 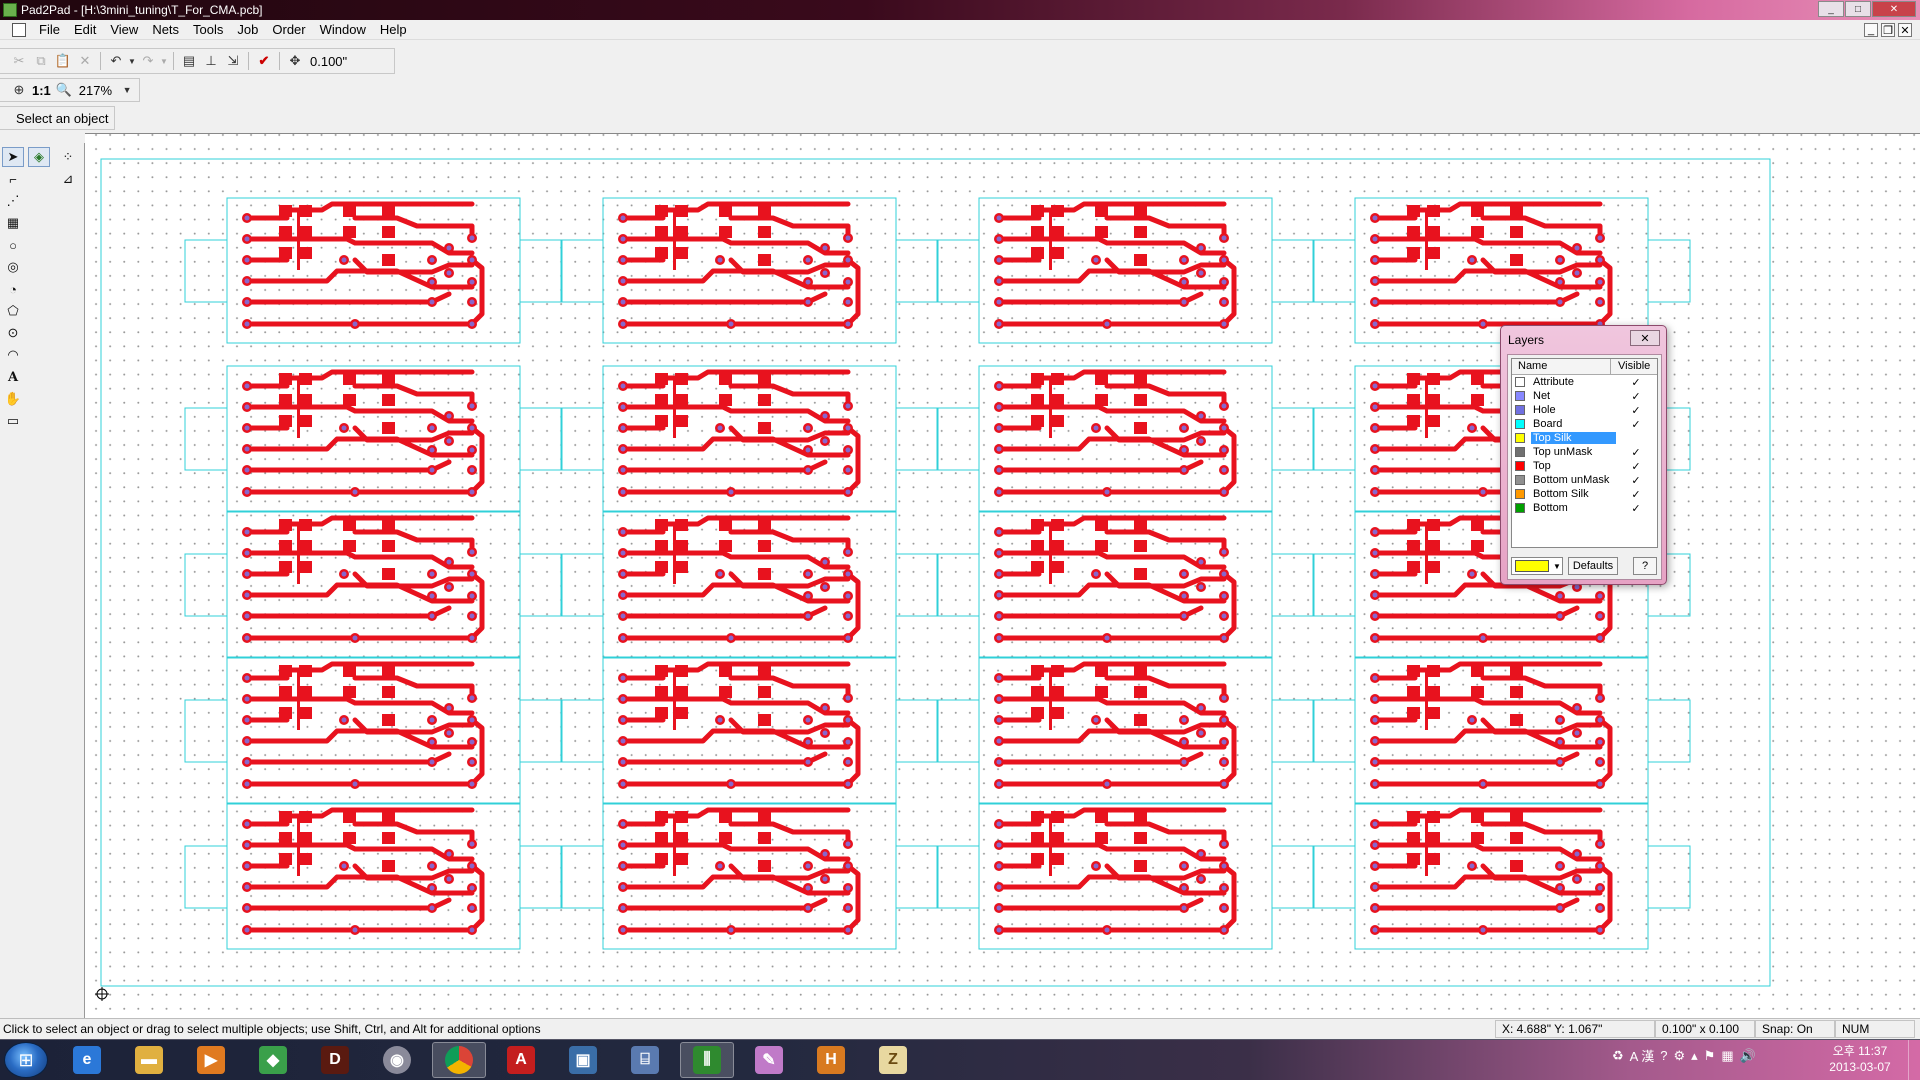 I want to click on taskbar-archive: Z, so click(x=893, y=1060).